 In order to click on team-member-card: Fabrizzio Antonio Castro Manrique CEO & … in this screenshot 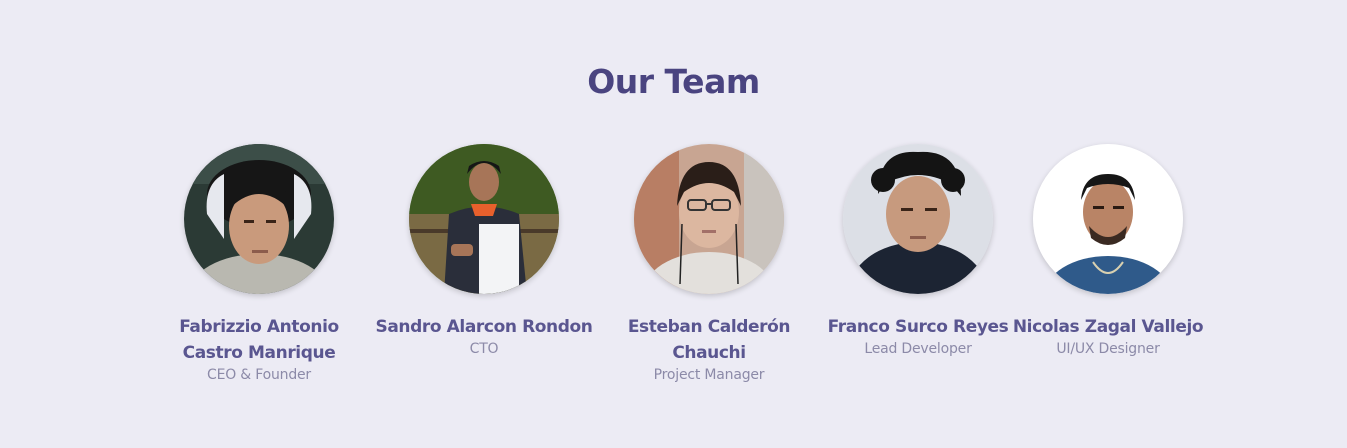, I will do `click(259, 264)`.